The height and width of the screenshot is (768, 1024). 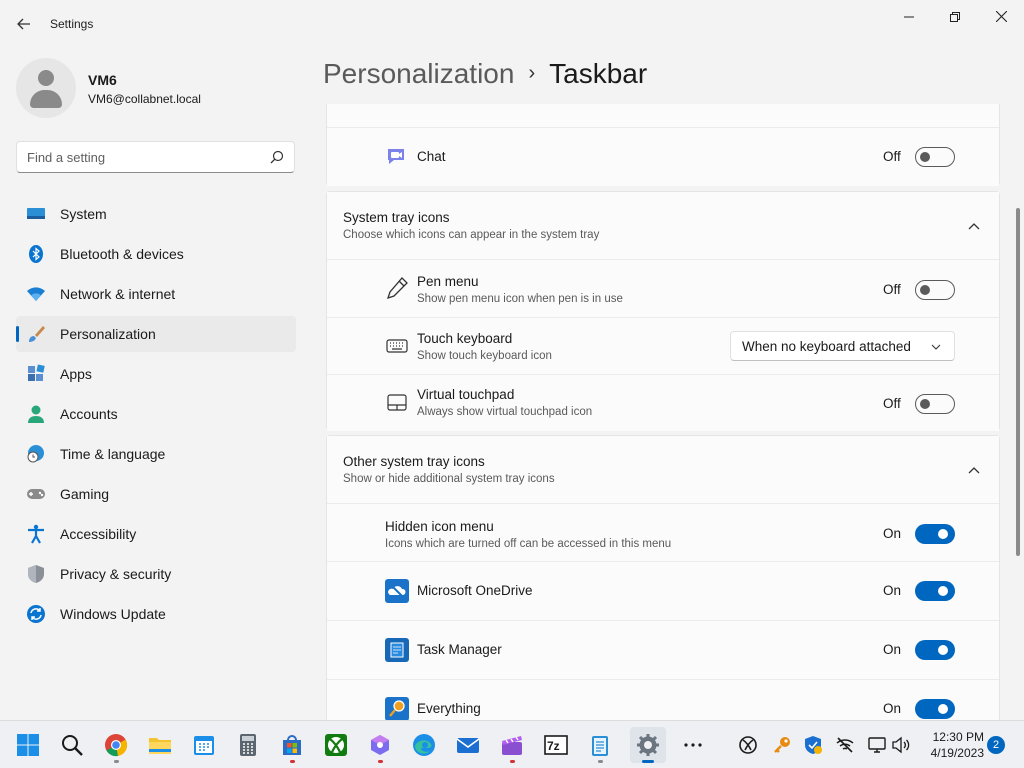 I want to click on onedrive-toggle, so click(x=935, y=591).